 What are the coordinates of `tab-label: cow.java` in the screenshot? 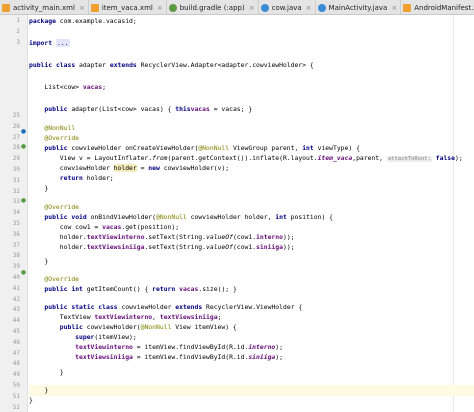 It's located at (286, 7).